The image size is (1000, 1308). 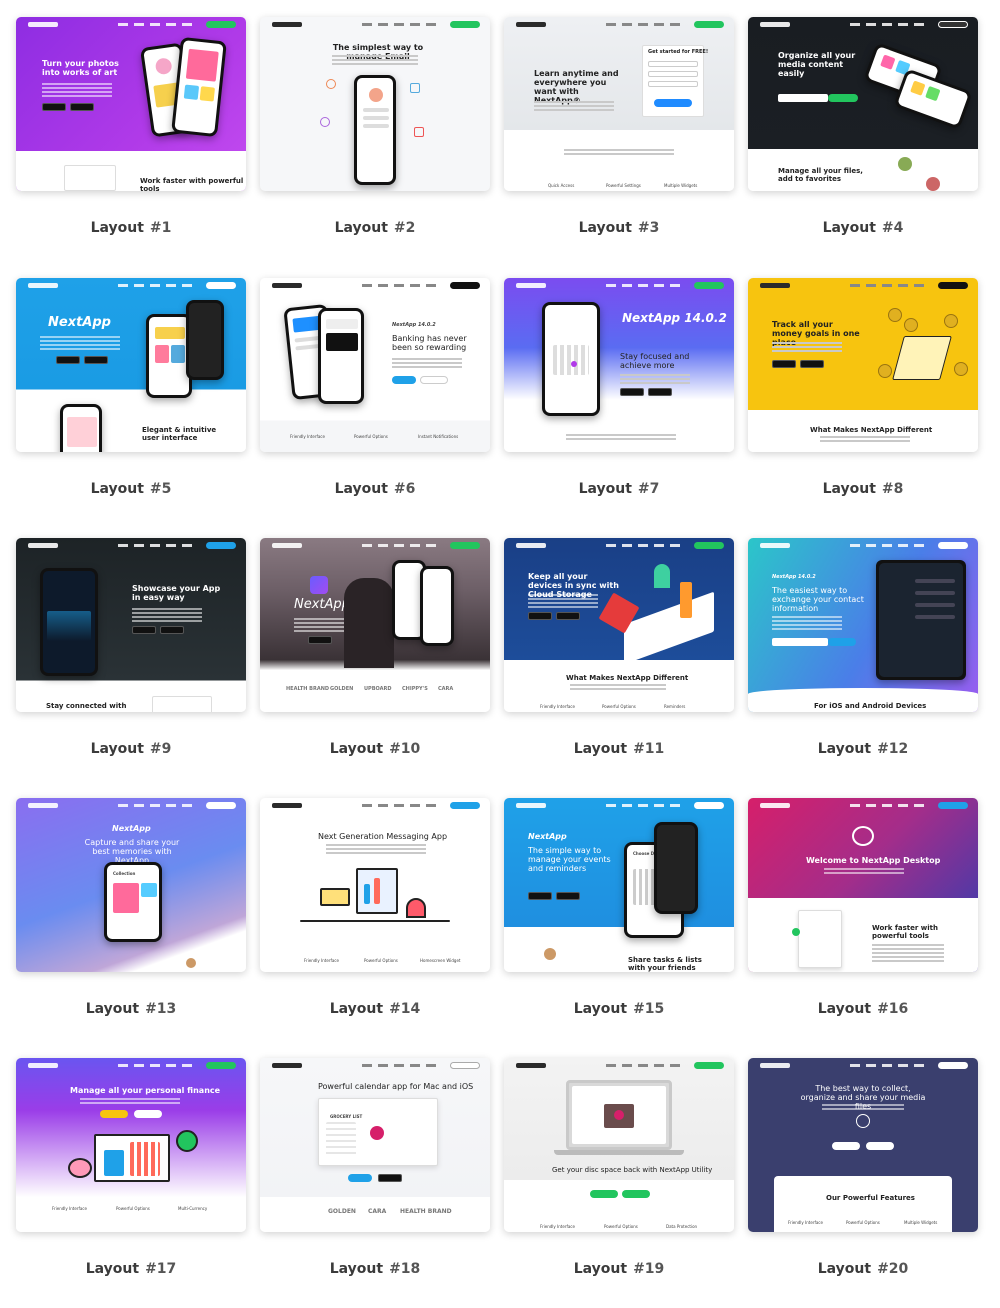 What do you see at coordinates (817, 64) in the screenshot?
I see `hero-headline: Organize all your media content easily` at bounding box center [817, 64].